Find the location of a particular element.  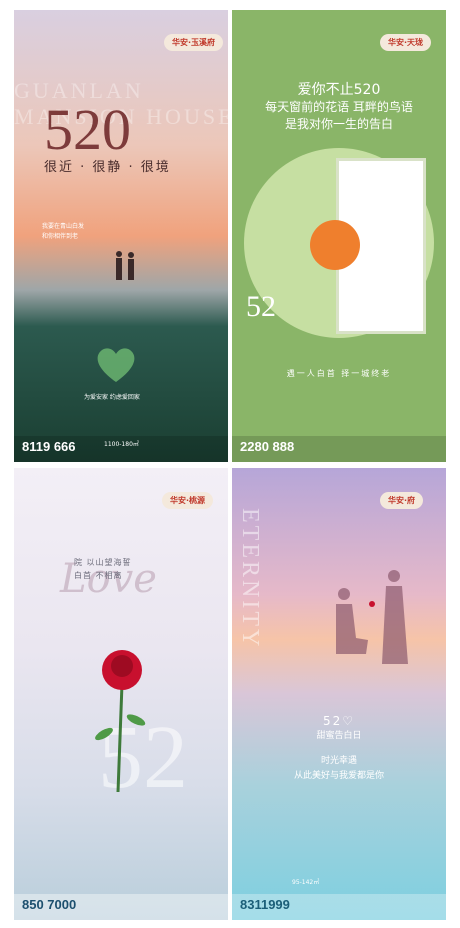

verse: 院 以山望海誓 白首 不相离 is located at coordinates (103, 569).